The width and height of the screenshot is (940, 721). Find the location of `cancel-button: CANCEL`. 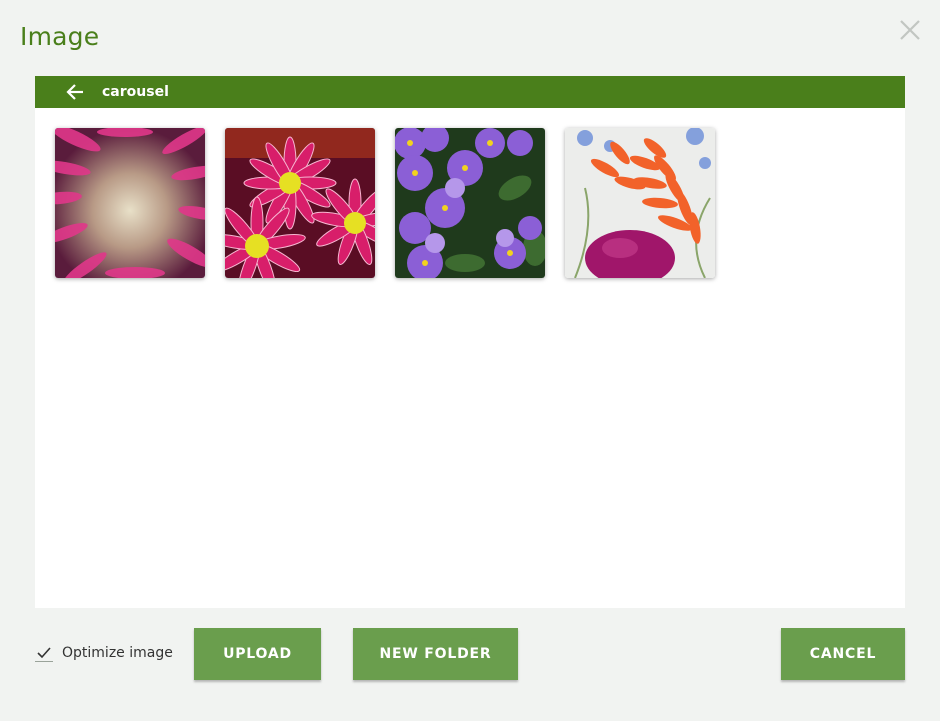

cancel-button: CANCEL is located at coordinates (843, 654).